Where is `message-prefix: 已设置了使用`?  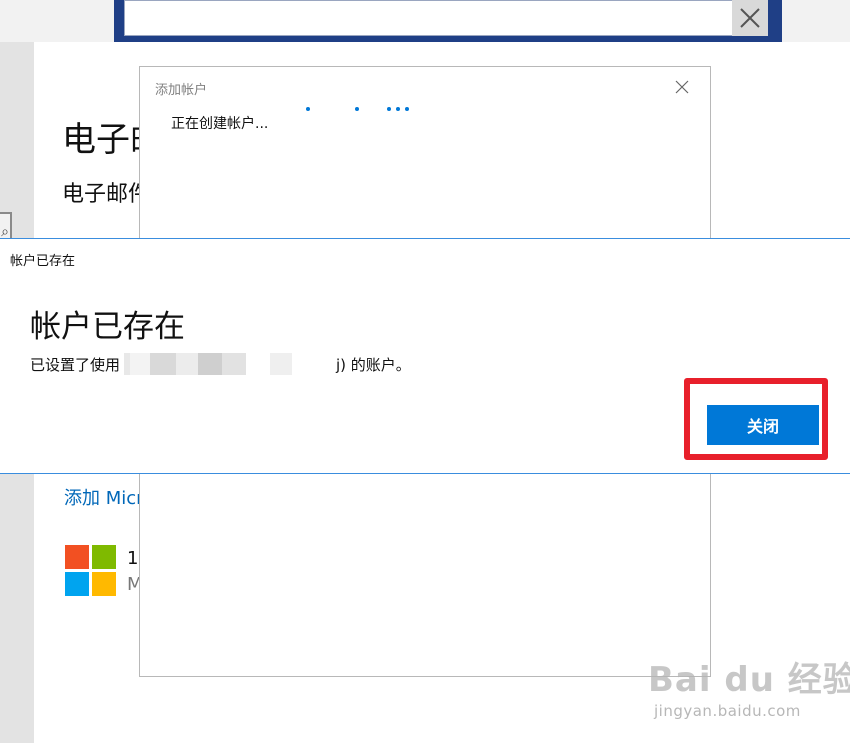 message-prefix: 已设置了使用 is located at coordinates (75, 364).